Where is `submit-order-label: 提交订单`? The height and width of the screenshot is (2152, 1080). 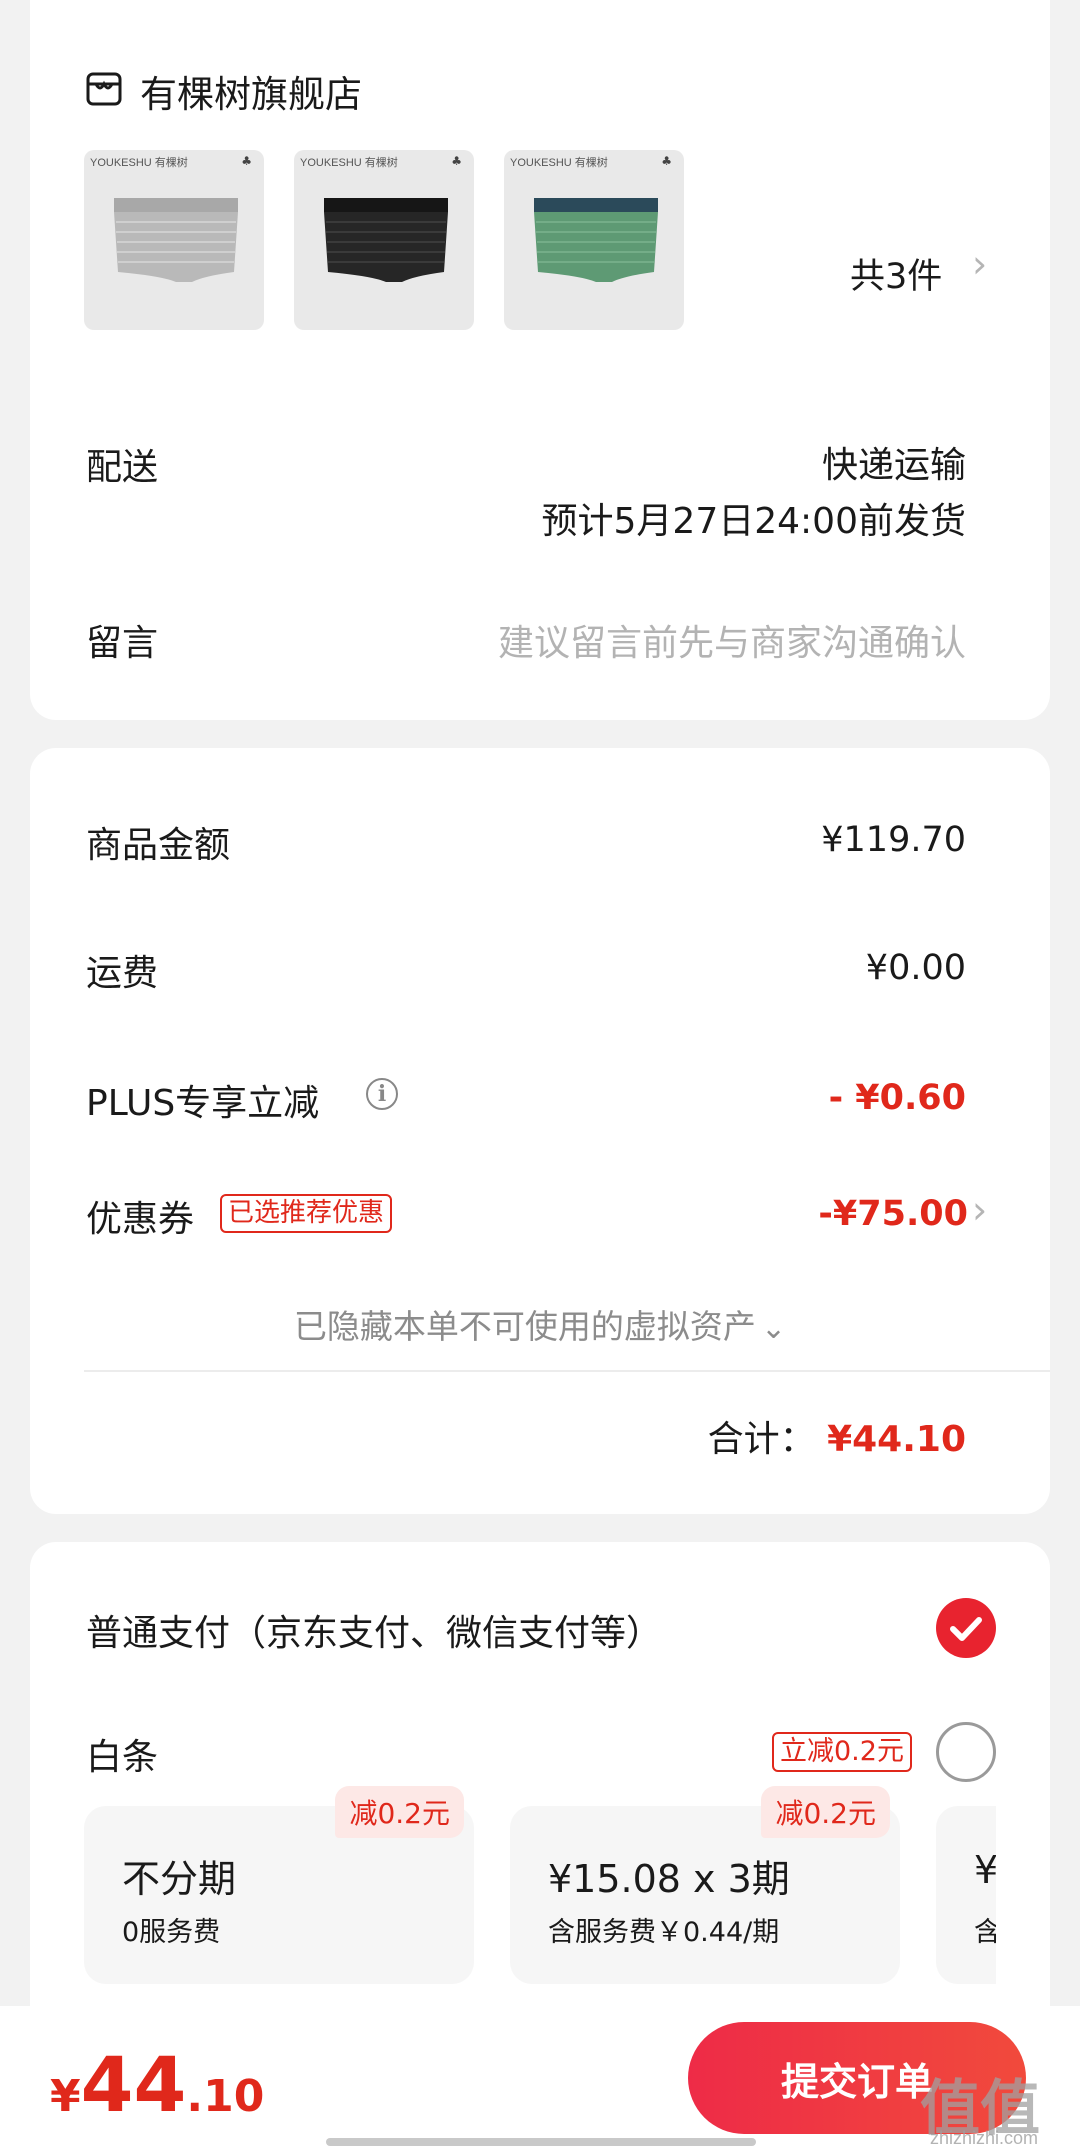 submit-order-label: 提交订单 is located at coordinates (856, 2081).